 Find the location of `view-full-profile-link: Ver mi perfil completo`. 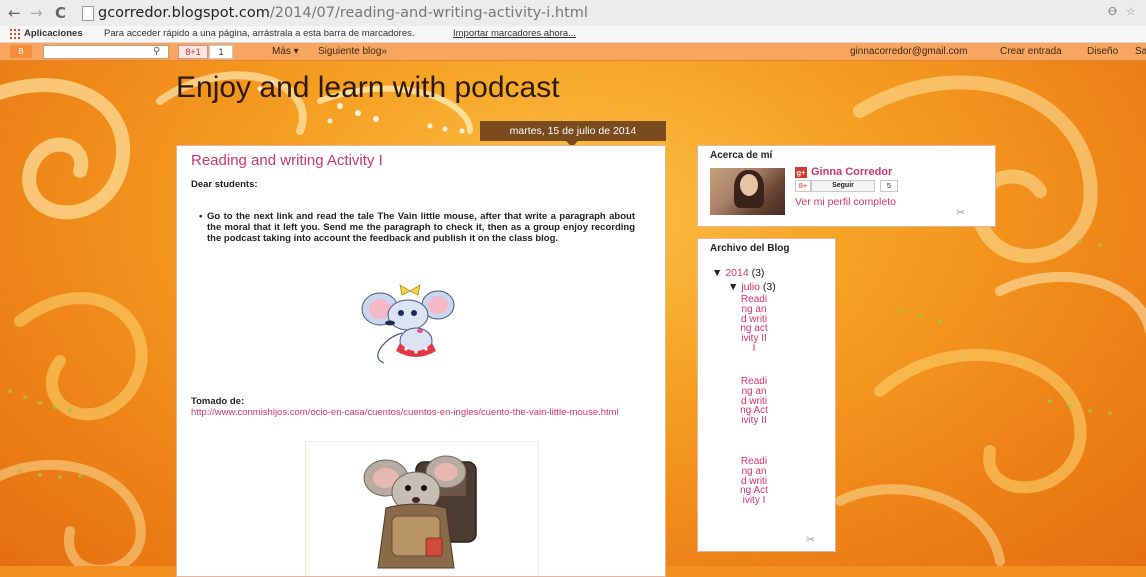

view-full-profile-link: Ver mi perfil completo is located at coordinates (845, 202).